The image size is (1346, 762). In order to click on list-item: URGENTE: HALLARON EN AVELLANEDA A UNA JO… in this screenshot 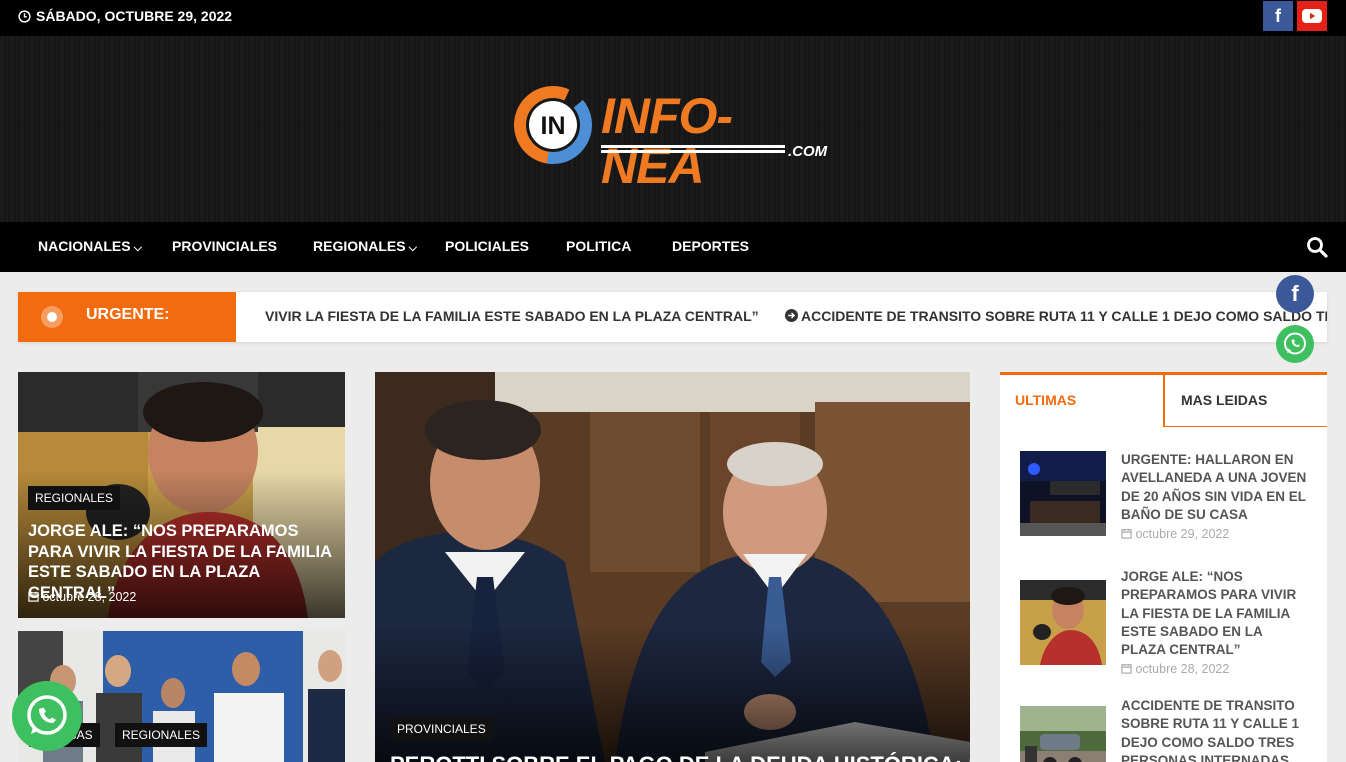, I will do `click(1165, 498)`.